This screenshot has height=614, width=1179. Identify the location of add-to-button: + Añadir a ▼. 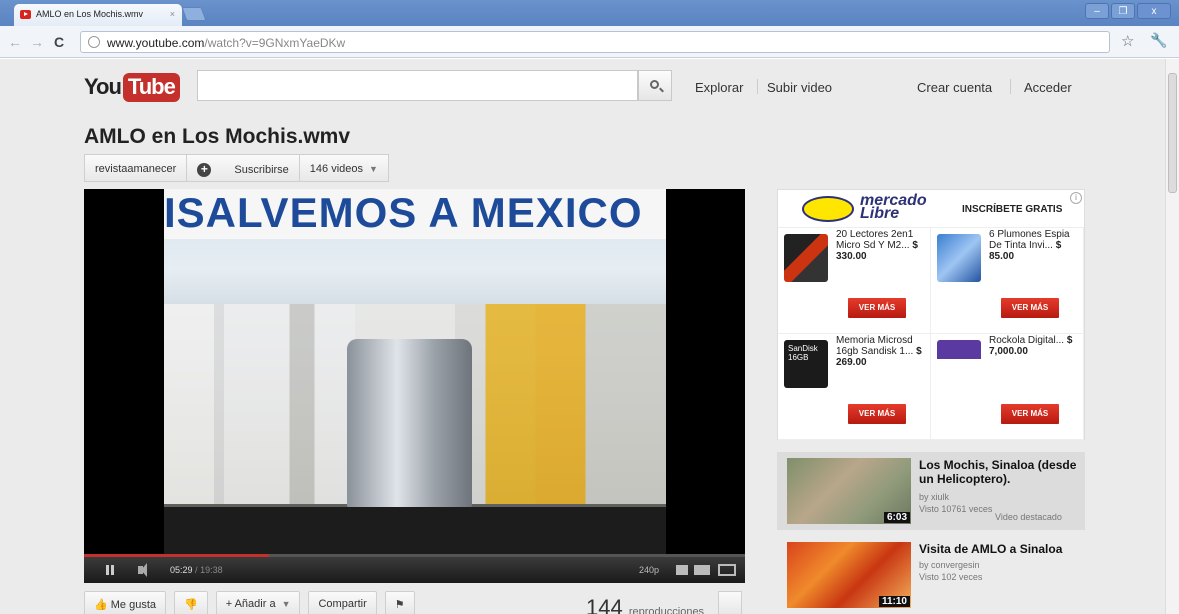
(258, 602).